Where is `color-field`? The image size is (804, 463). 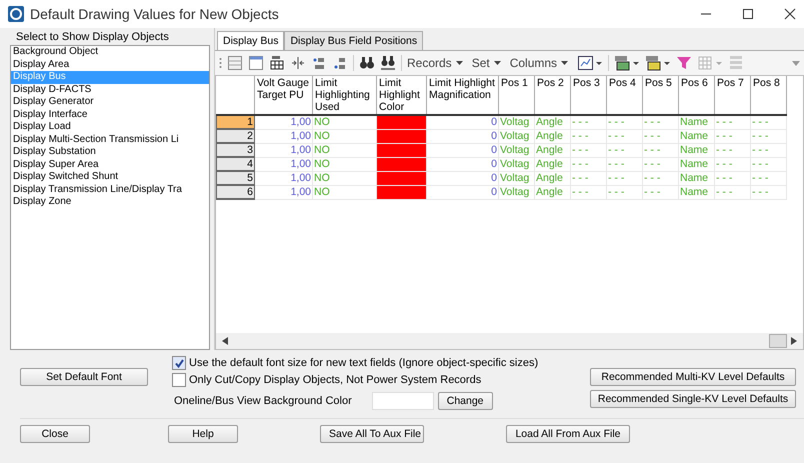 color-field is located at coordinates (403, 401).